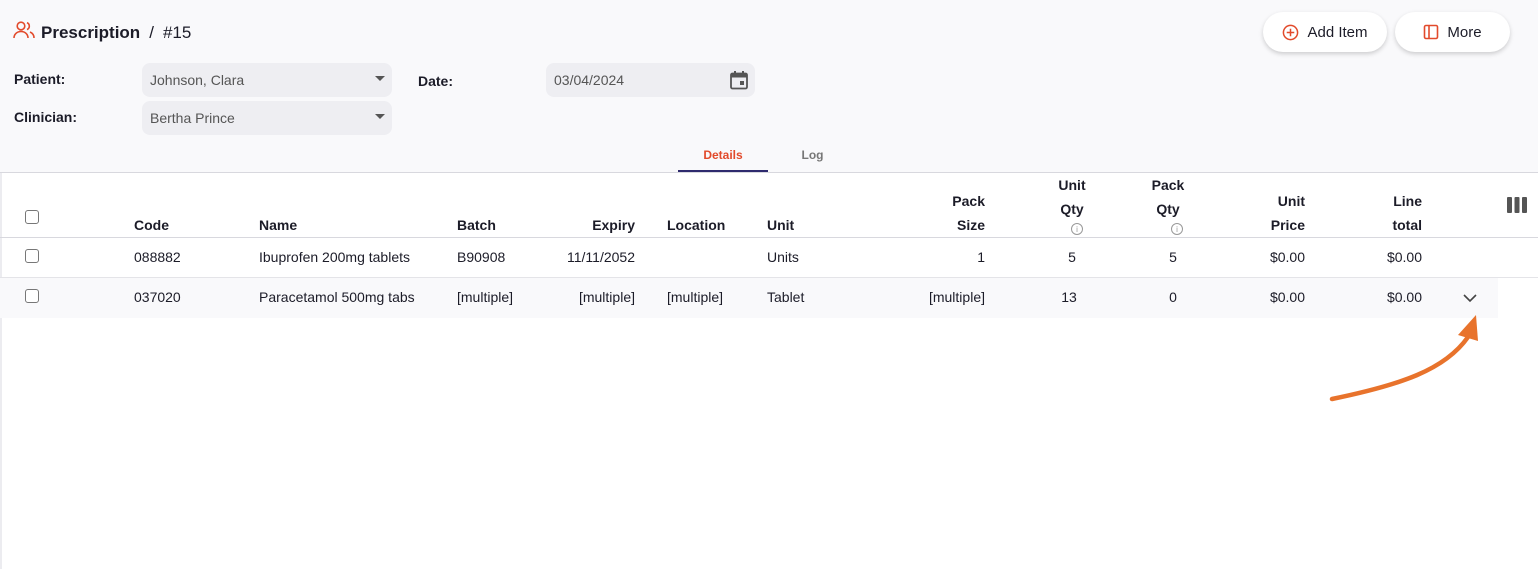  I want to click on column-header-expiry: Expiry, so click(595, 225).